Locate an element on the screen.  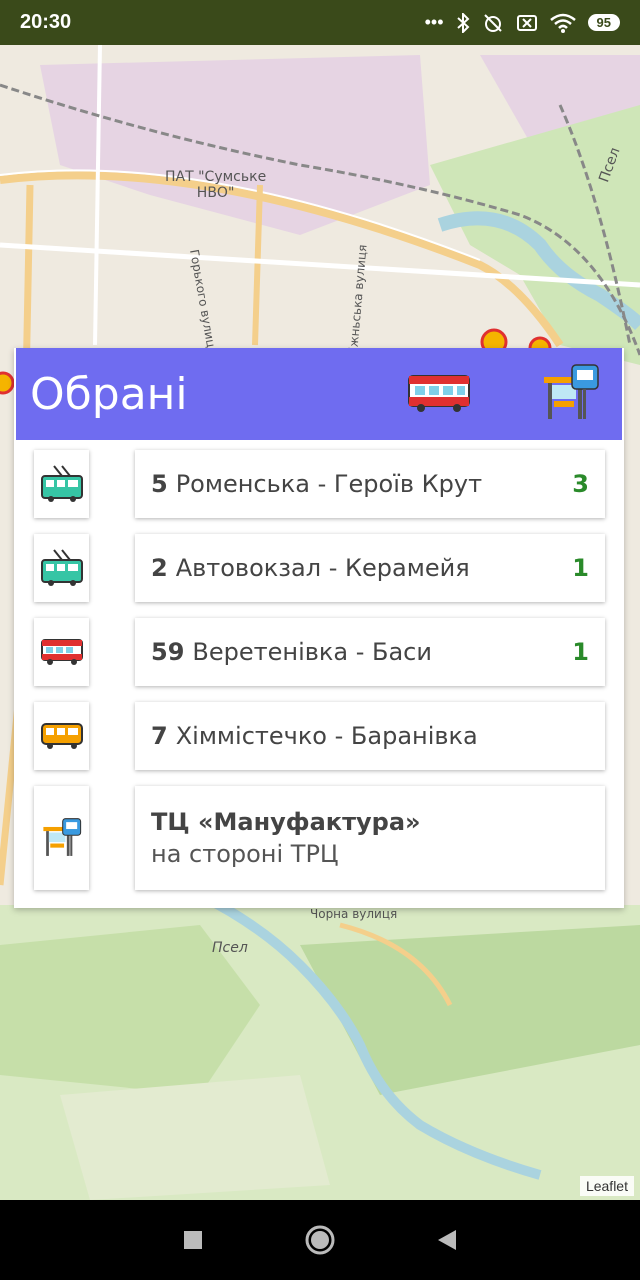
sim-off-icon is located at coordinates (526, 22).